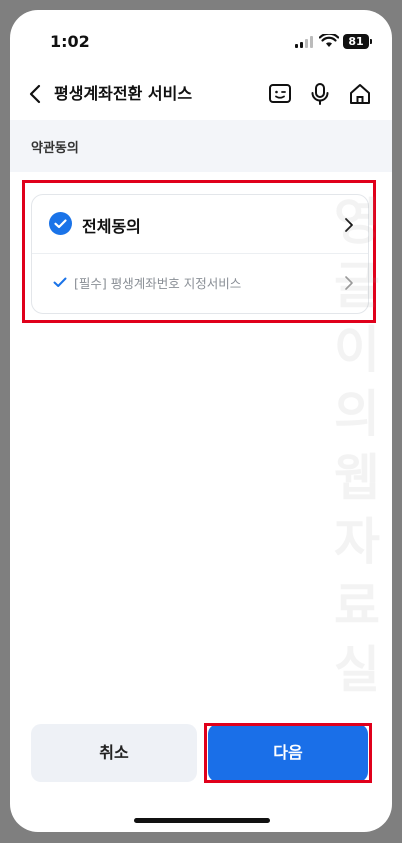 This screenshot has width=402, height=843. What do you see at coordinates (114, 753) in the screenshot?
I see `cancel-button: 취소` at bounding box center [114, 753].